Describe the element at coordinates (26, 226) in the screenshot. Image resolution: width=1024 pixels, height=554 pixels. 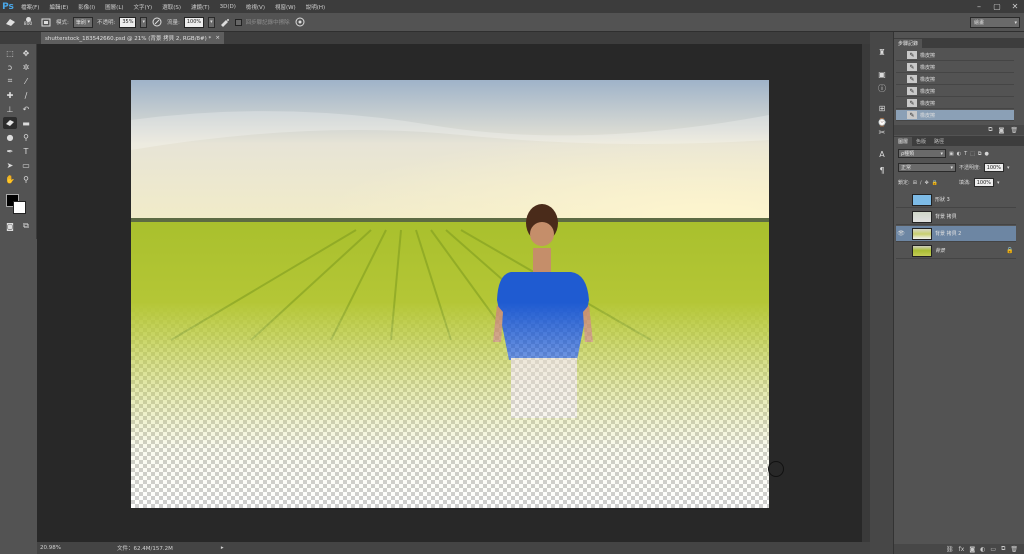
I see `screen-mode-icon: ⧉` at that location.